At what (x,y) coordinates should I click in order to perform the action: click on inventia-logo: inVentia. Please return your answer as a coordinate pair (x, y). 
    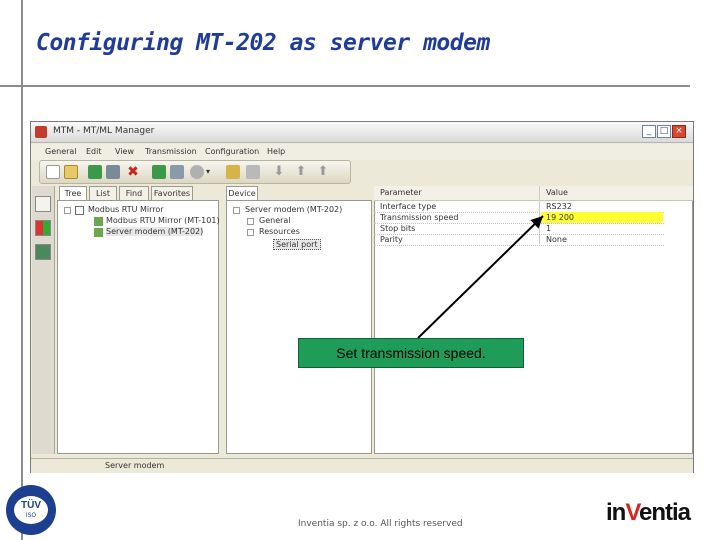
    Looking at the image, I should click on (648, 512).